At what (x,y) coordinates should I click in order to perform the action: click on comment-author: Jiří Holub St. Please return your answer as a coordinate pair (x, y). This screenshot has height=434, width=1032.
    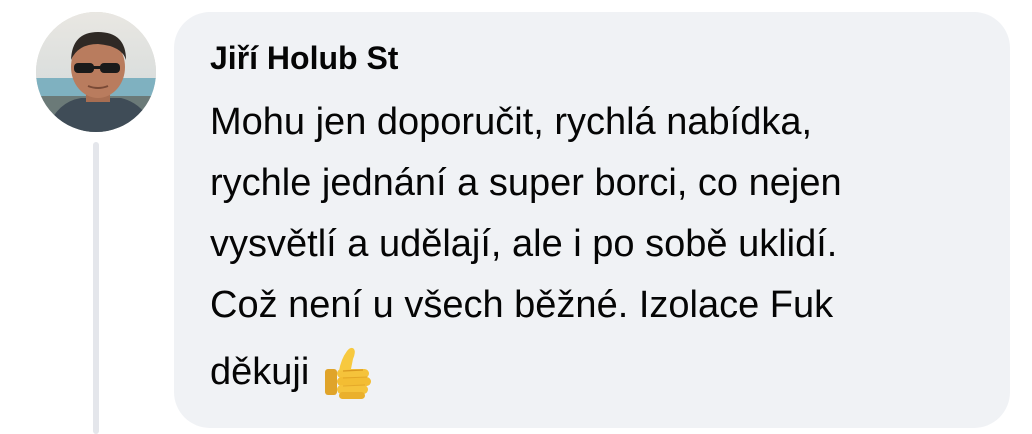
    Looking at the image, I should click on (592, 58).